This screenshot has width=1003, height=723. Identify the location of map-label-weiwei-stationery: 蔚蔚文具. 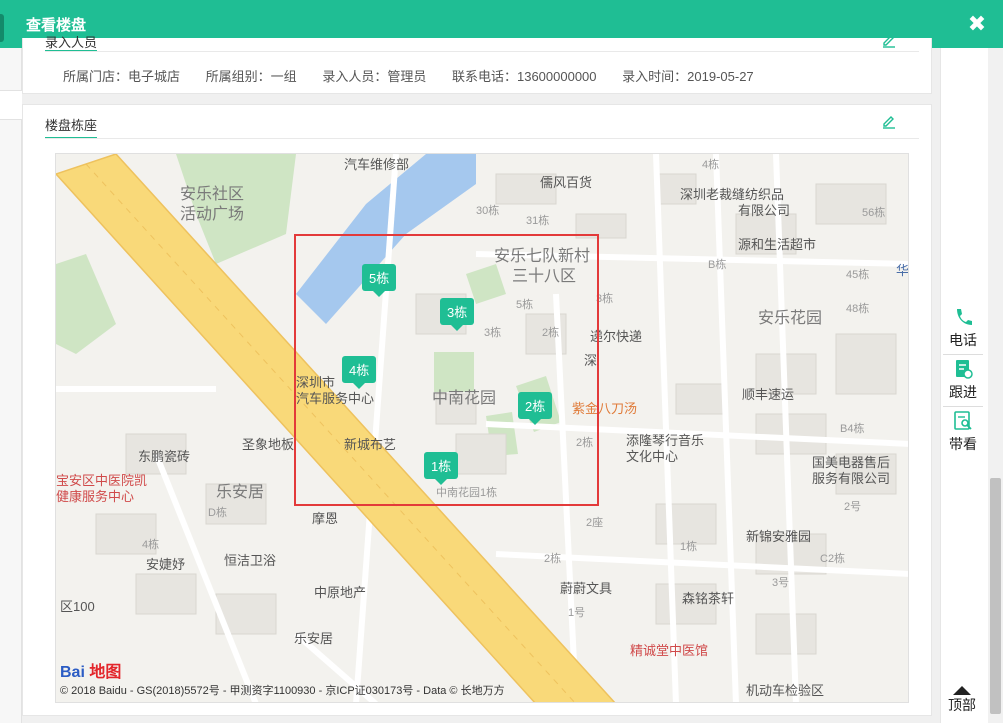
(586, 588).